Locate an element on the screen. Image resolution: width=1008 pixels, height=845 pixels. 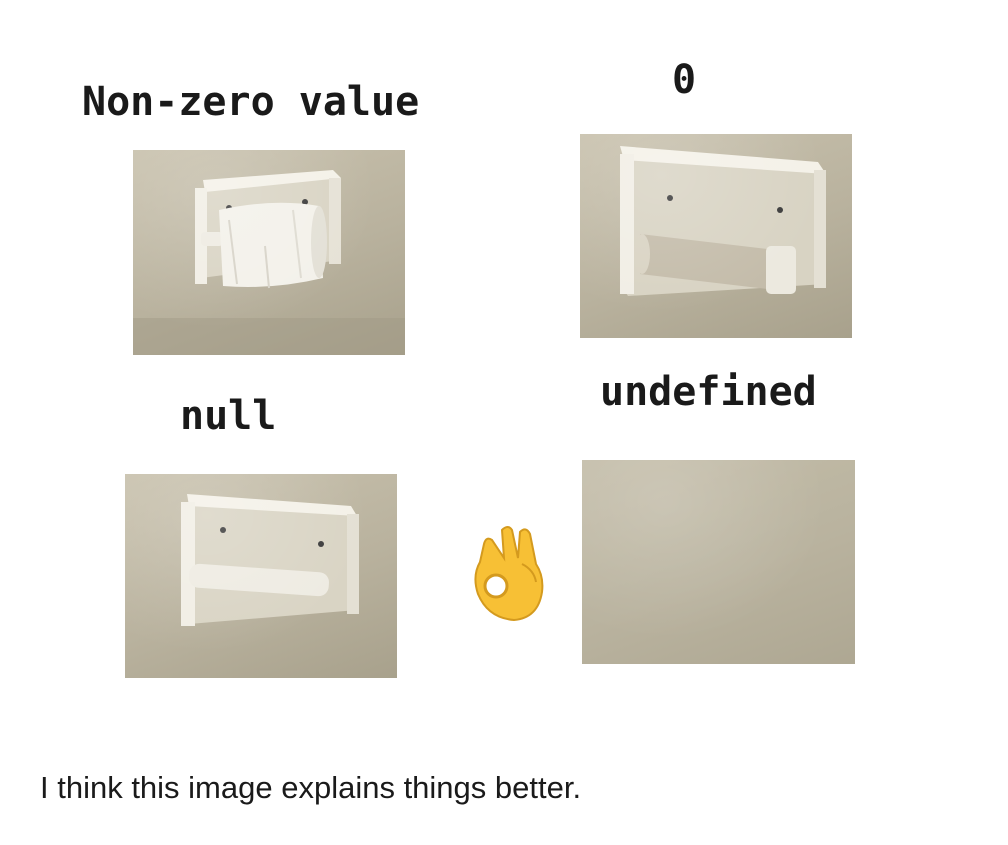
bare-wall-icon is located at coordinates (718, 562).